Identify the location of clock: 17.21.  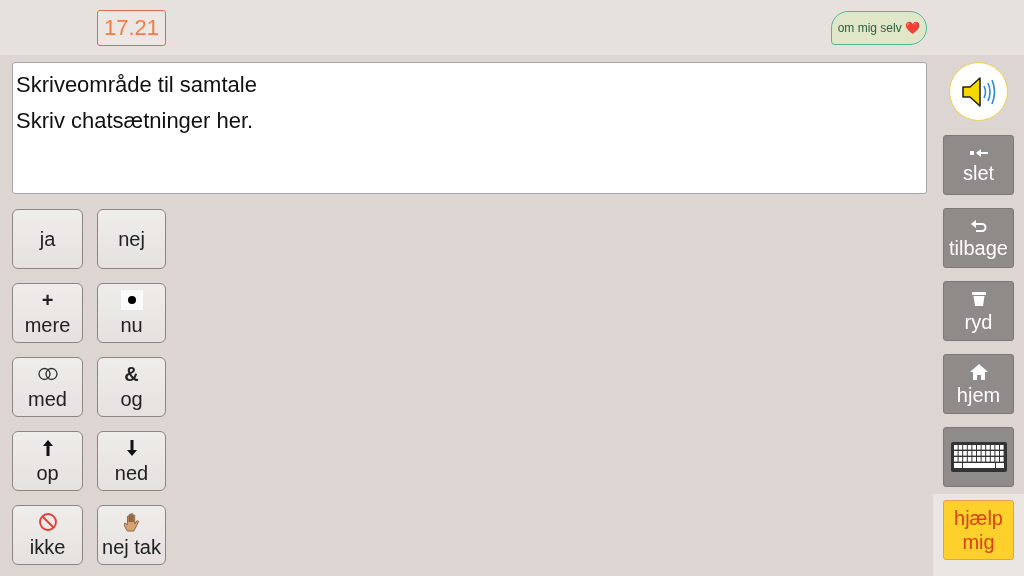
(131, 27).